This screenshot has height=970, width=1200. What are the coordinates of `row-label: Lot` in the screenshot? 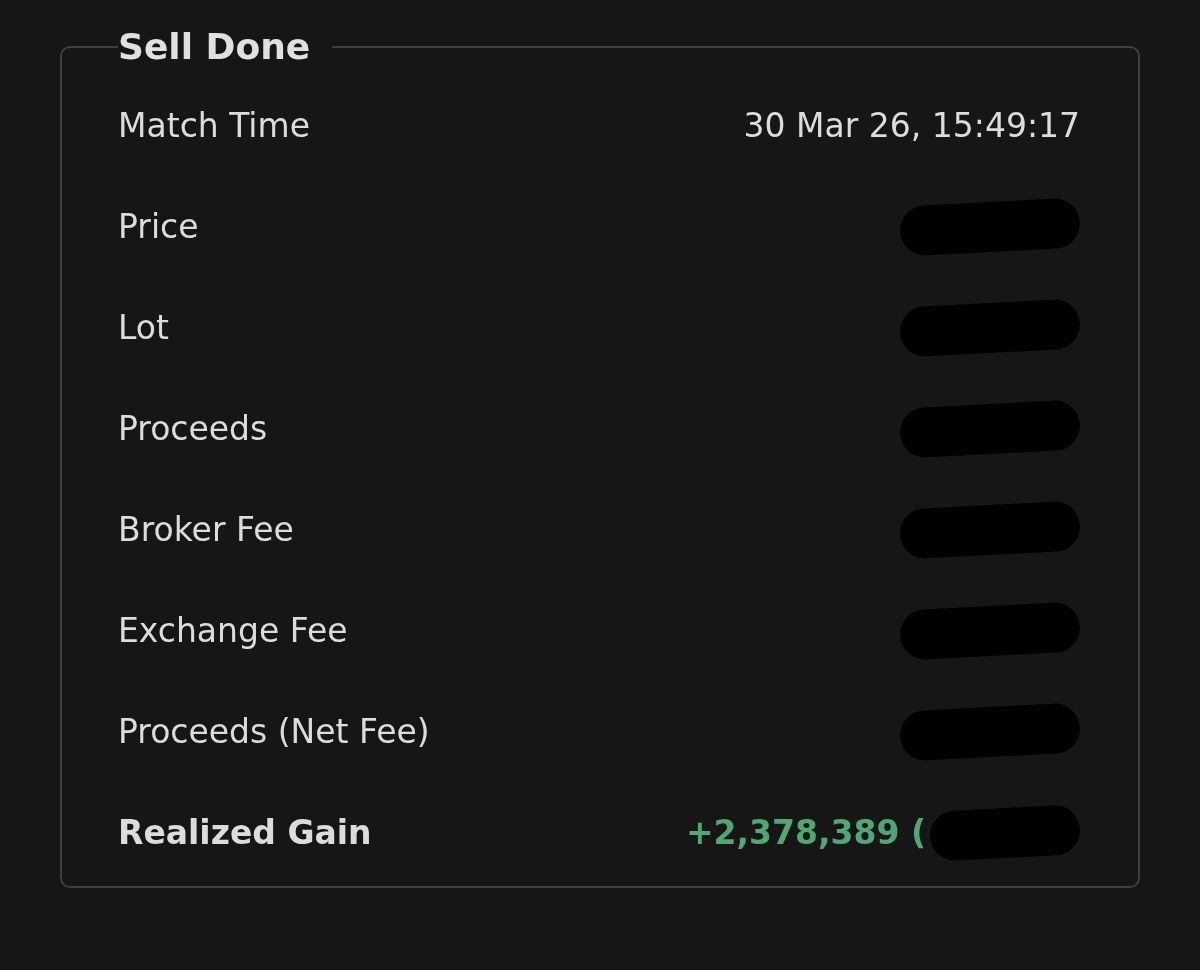 It's located at (143, 327).